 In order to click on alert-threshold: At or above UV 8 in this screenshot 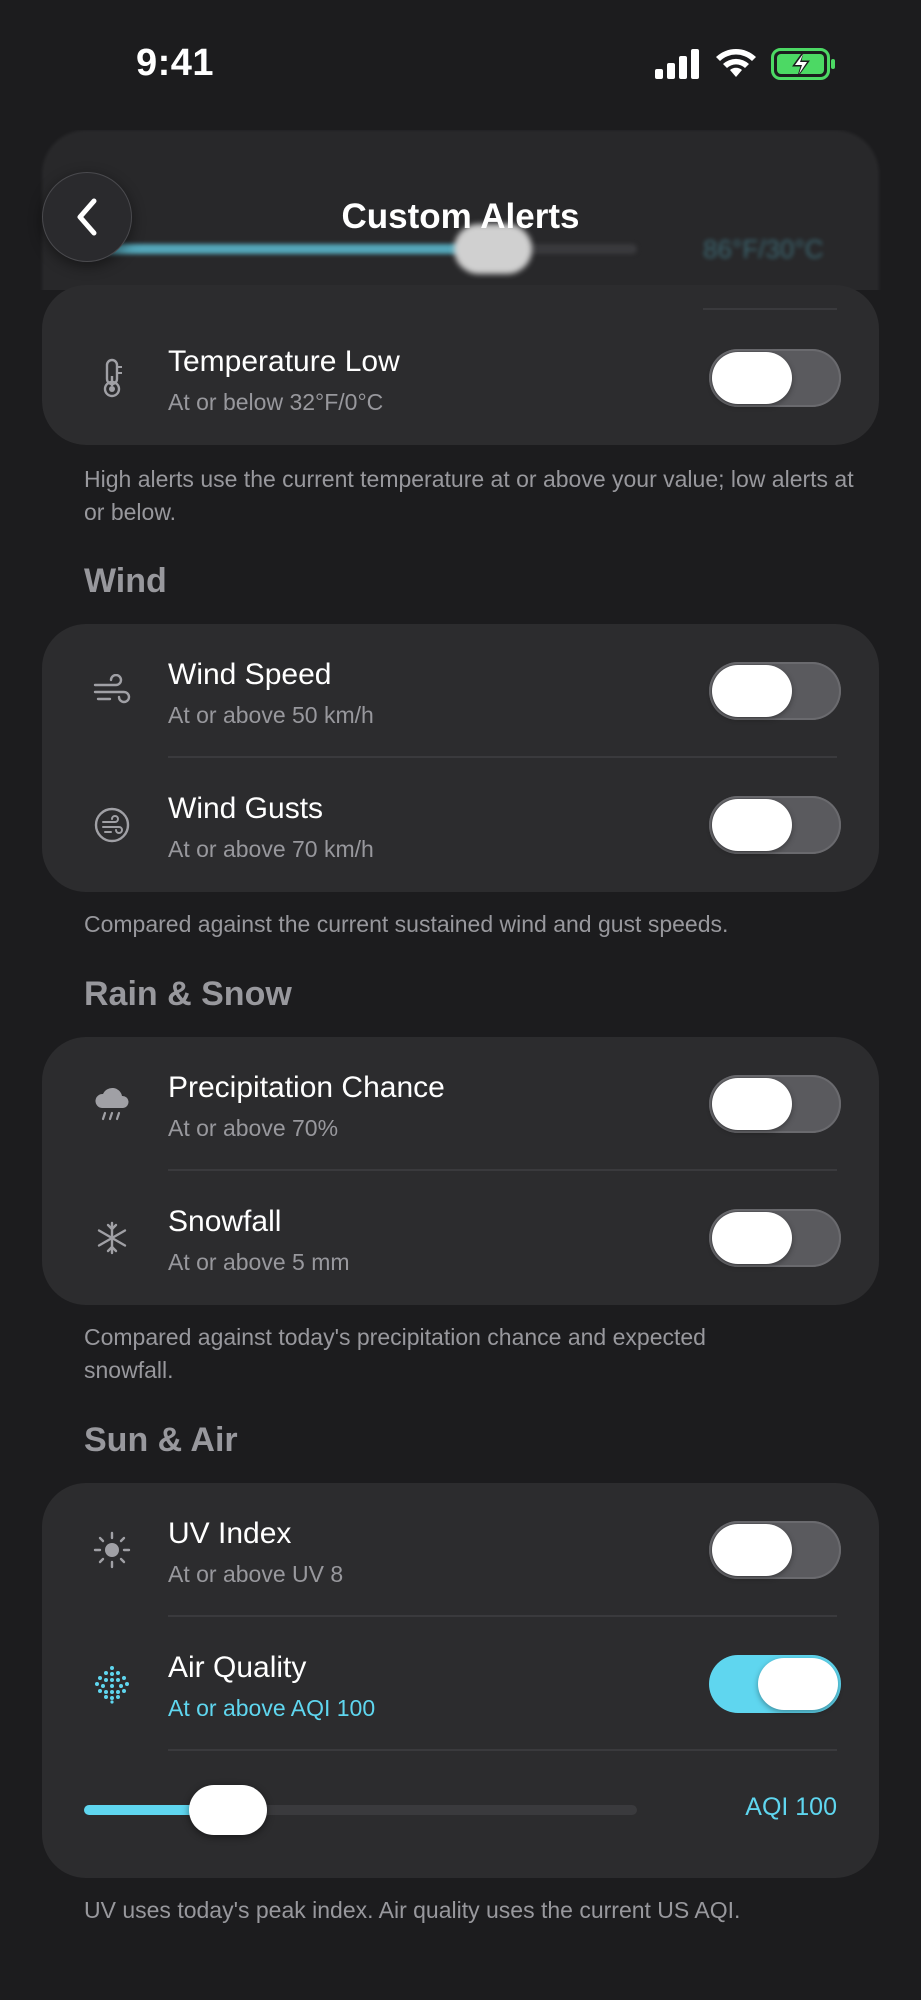, I will do `click(256, 1574)`.